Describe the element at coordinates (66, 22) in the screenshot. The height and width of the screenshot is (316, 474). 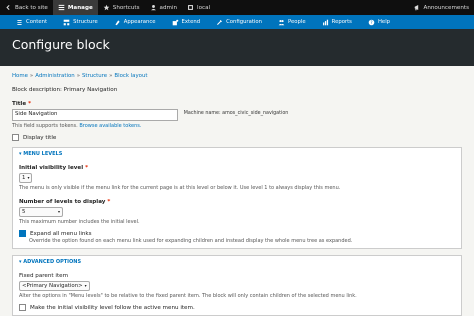
I see `structure-icon` at that location.